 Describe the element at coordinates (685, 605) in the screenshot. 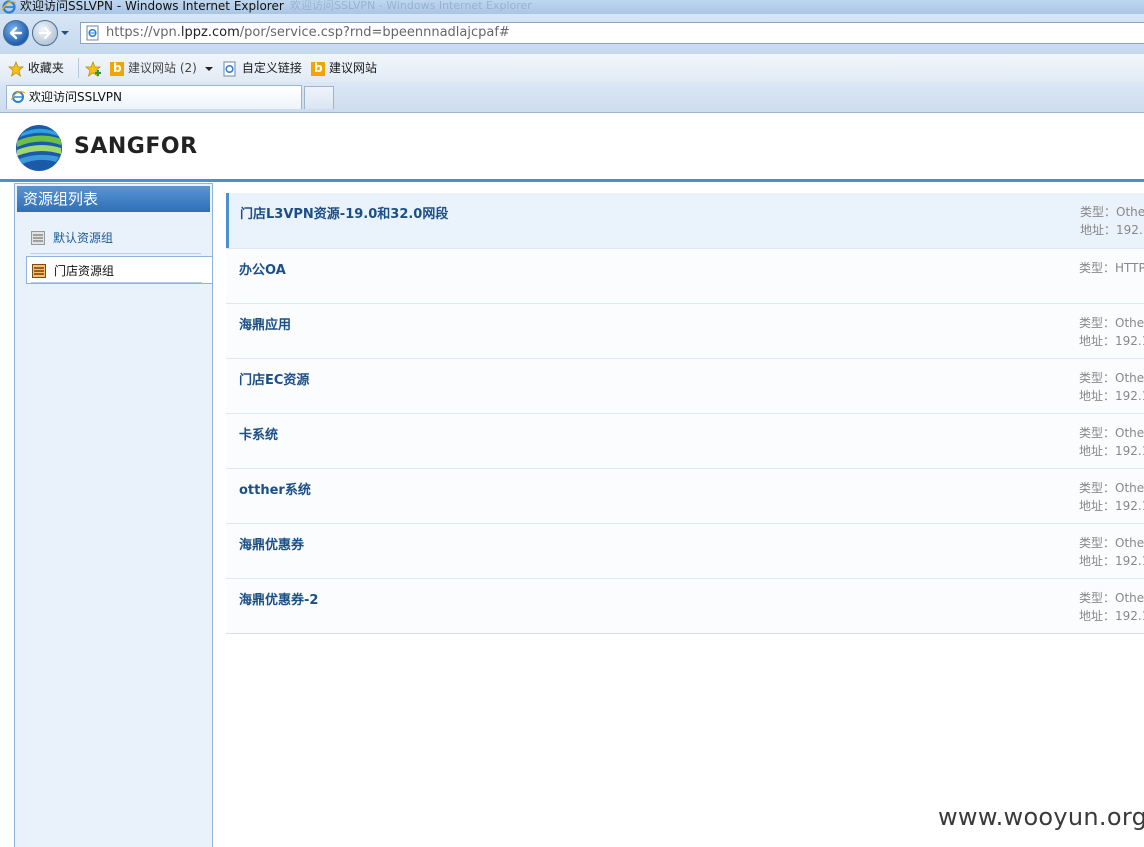

I see `resource-row: 海鼎优惠券-2 类型：Othe 地址：192.1` at that location.